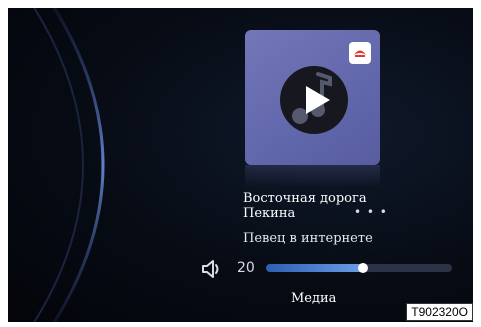  Describe the element at coordinates (360, 53) in the screenshot. I see `xmly-app-logo-icon` at that location.